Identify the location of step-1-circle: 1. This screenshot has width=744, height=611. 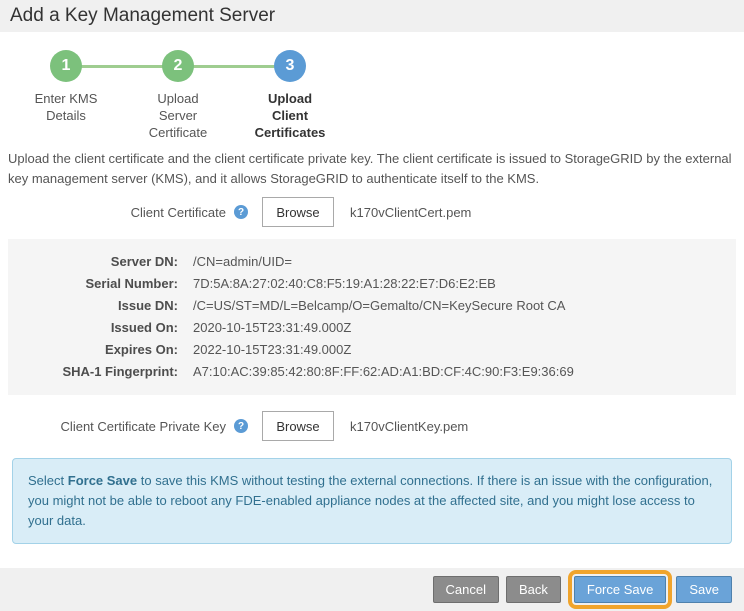
(66, 66).